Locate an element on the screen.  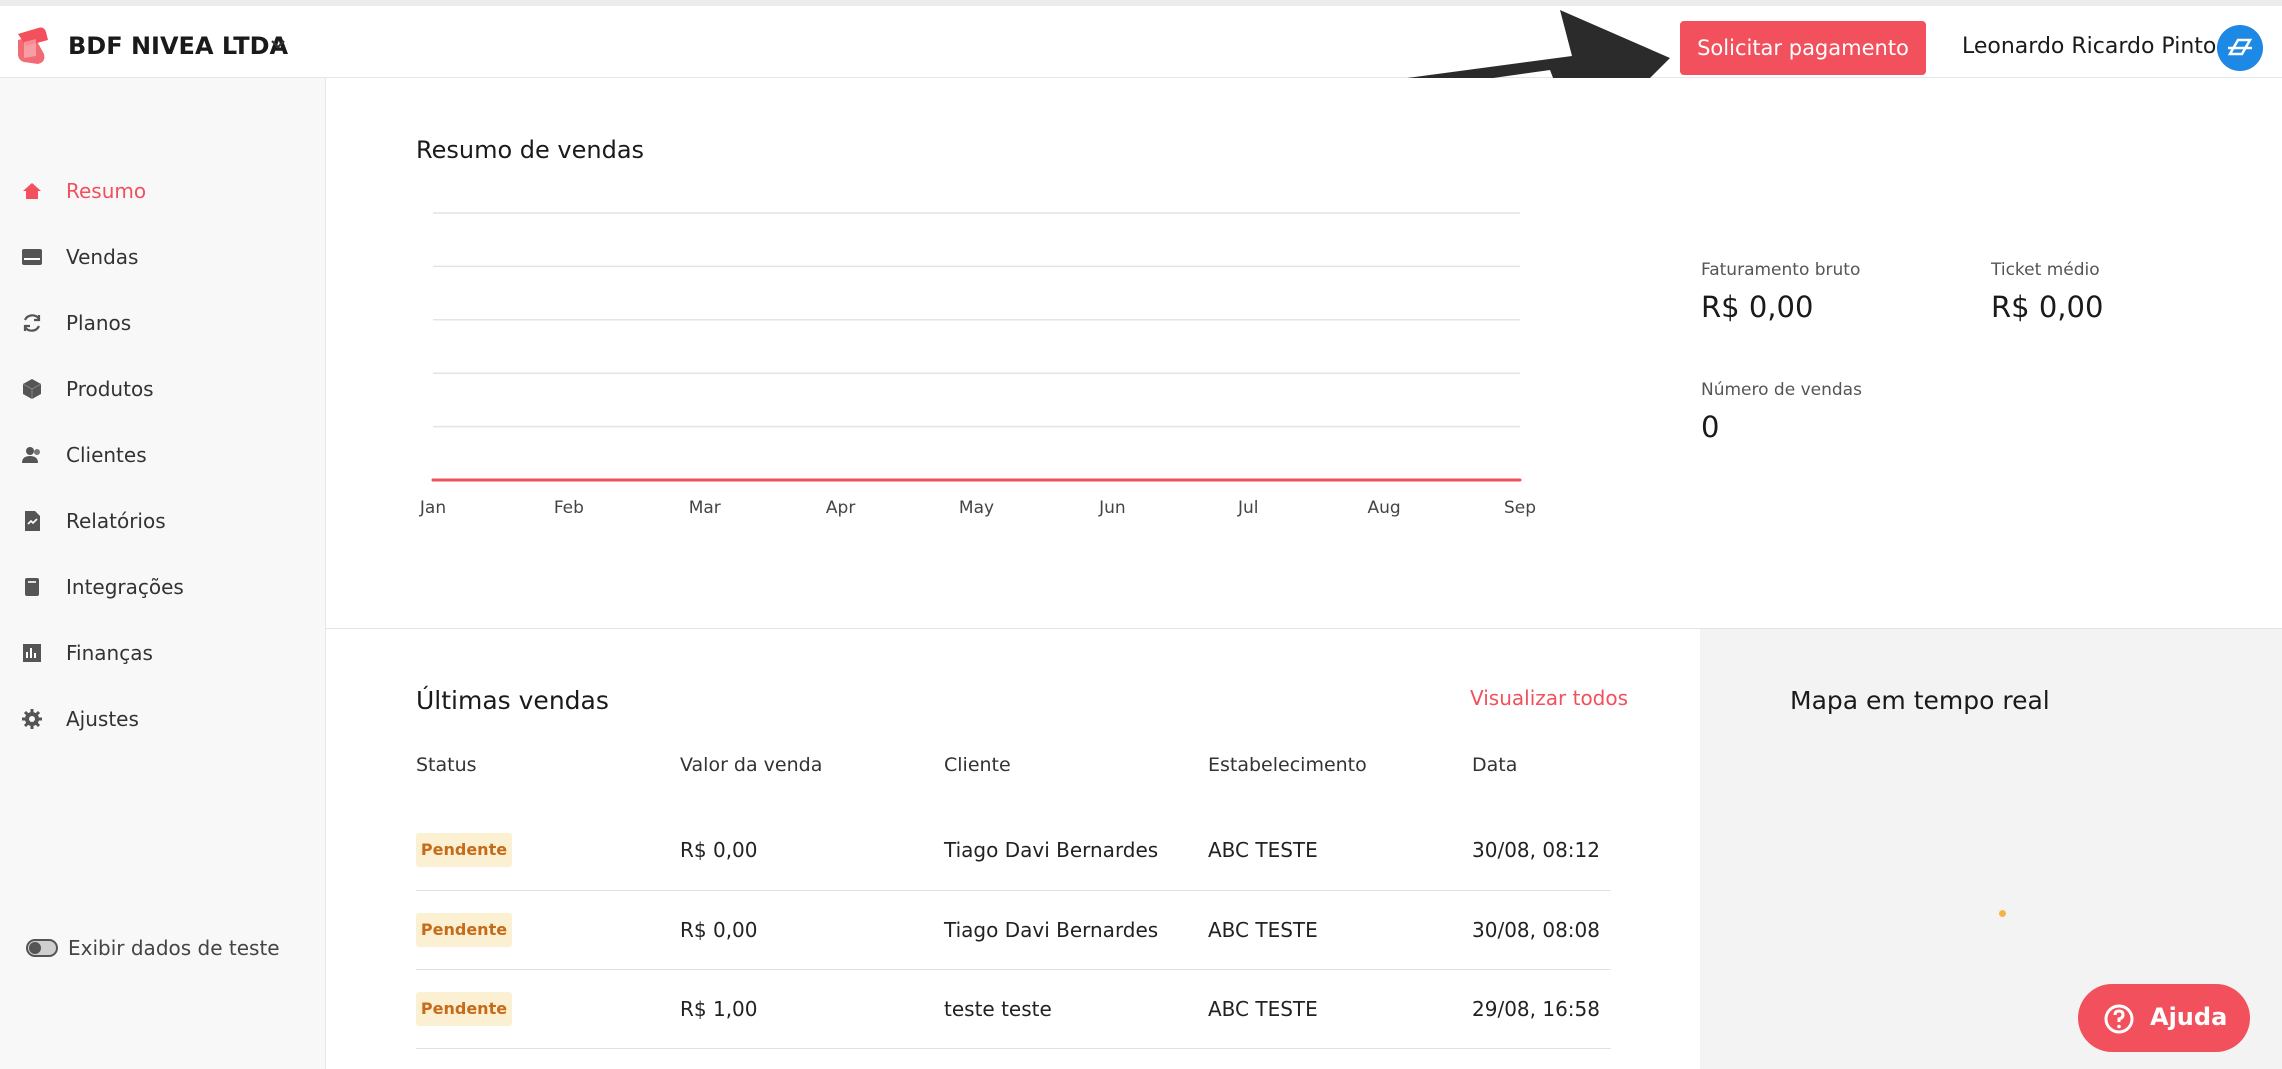
sale-date: 30/08, 08:08 is located at coordinates (1536, 930).